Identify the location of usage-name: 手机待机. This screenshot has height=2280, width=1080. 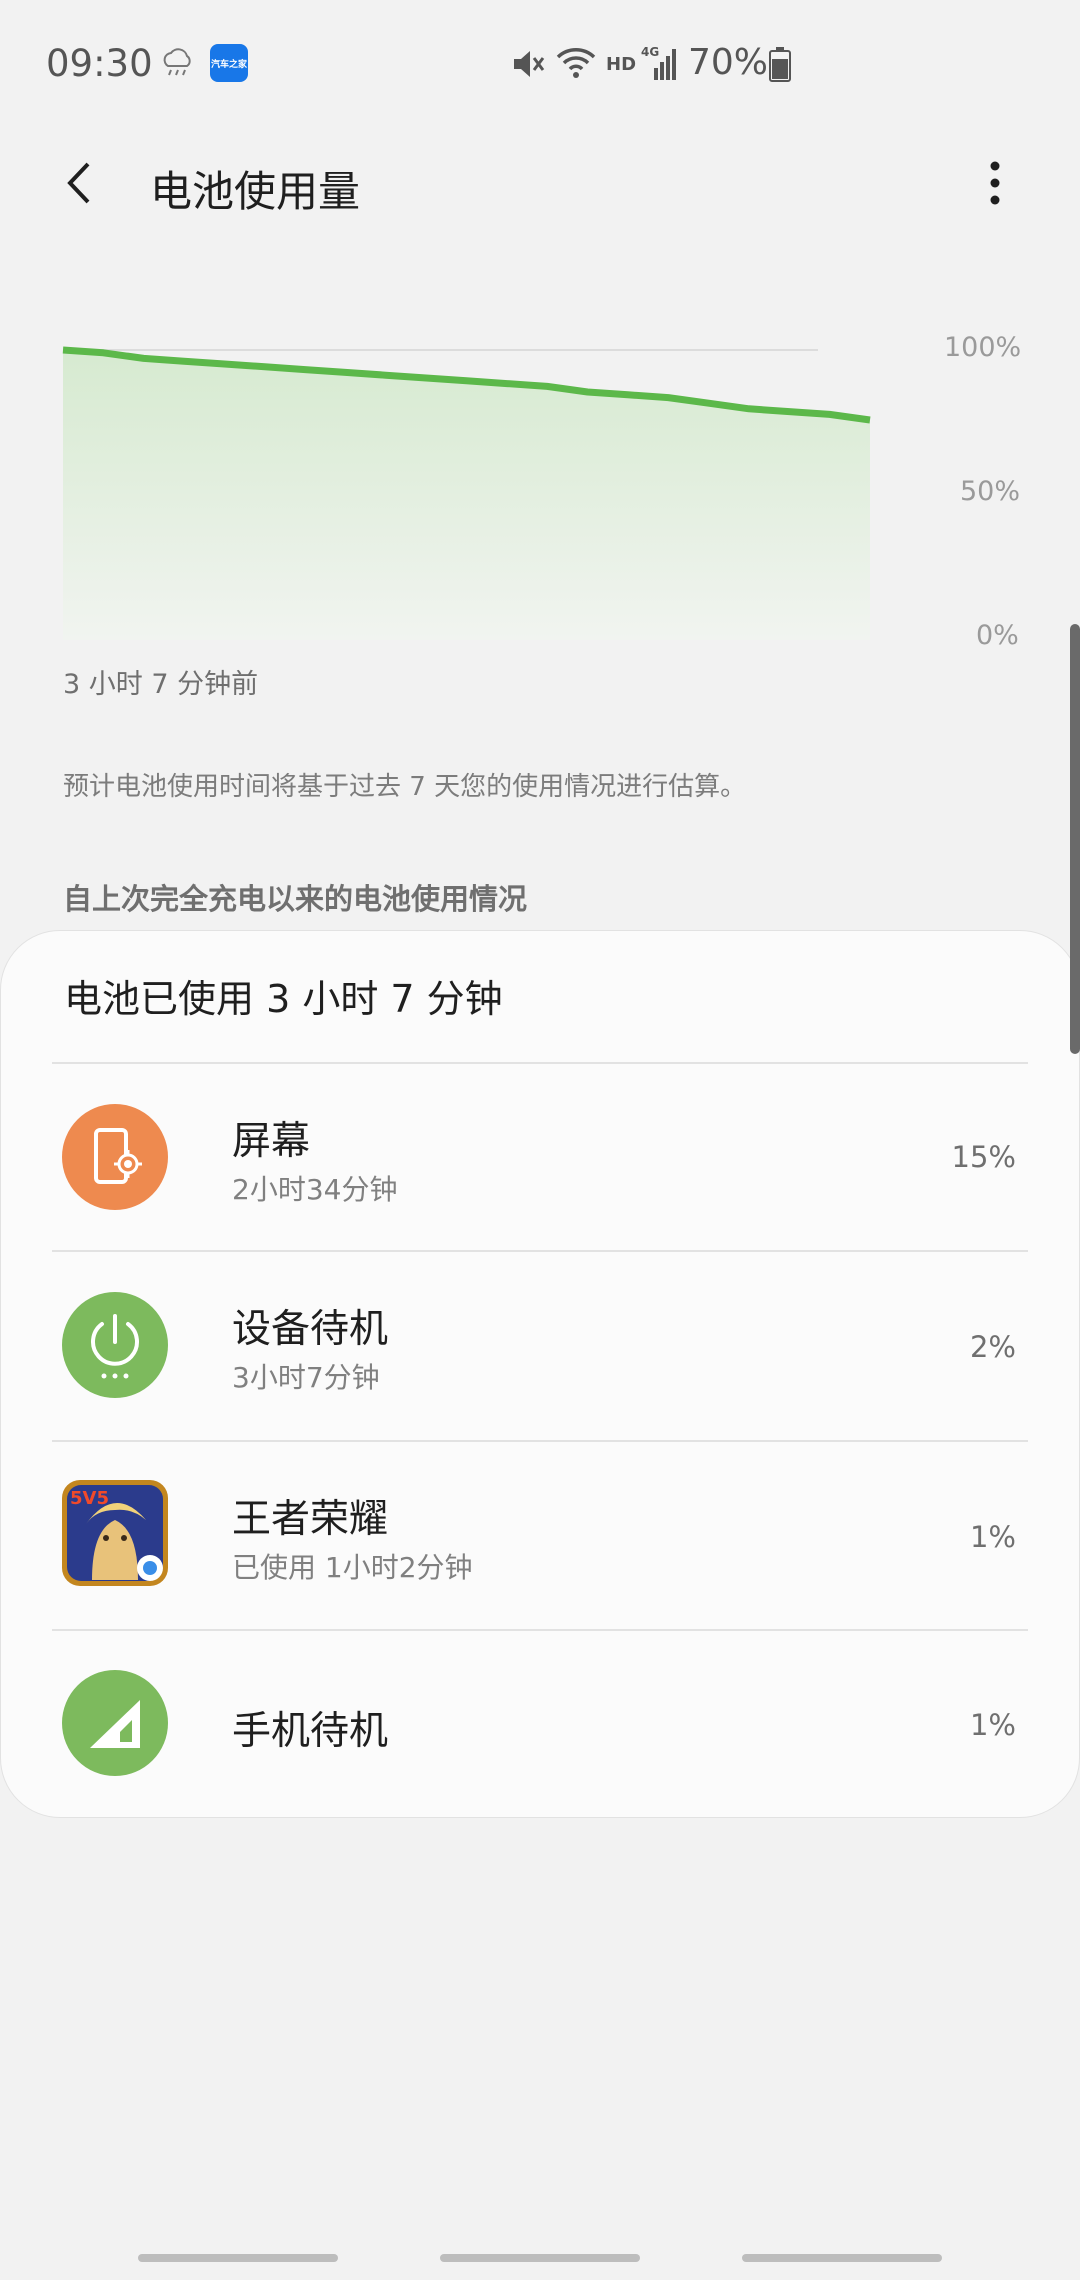
(310, 1731).